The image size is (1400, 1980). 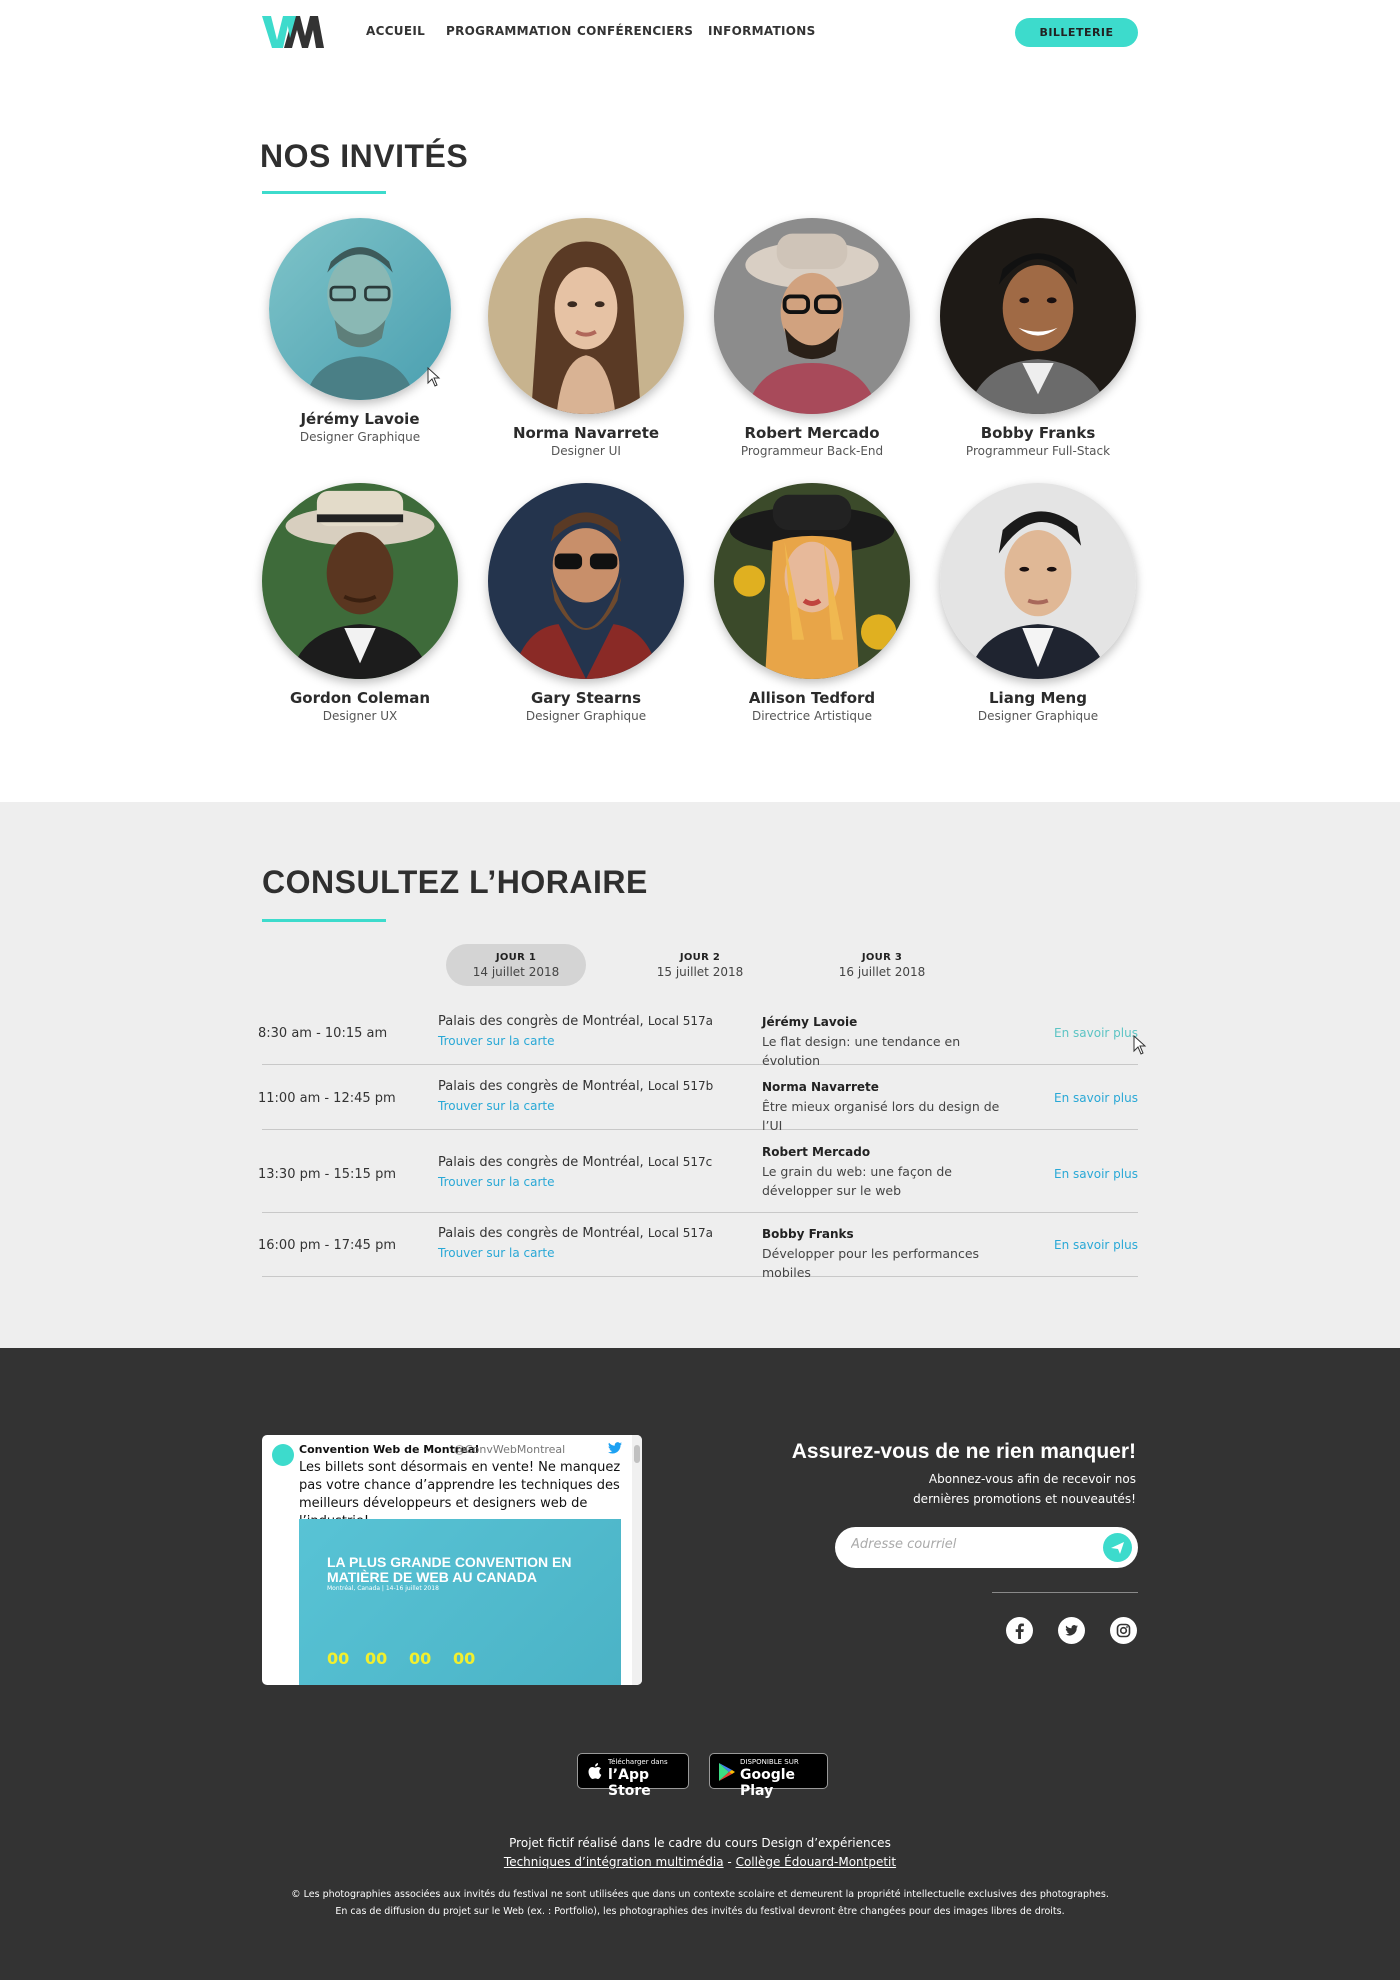 What do you see at coordinates (812, 716) in the screenshot?
I see `guest-role: Directrice Artistique` at bounding box center [812, 716].